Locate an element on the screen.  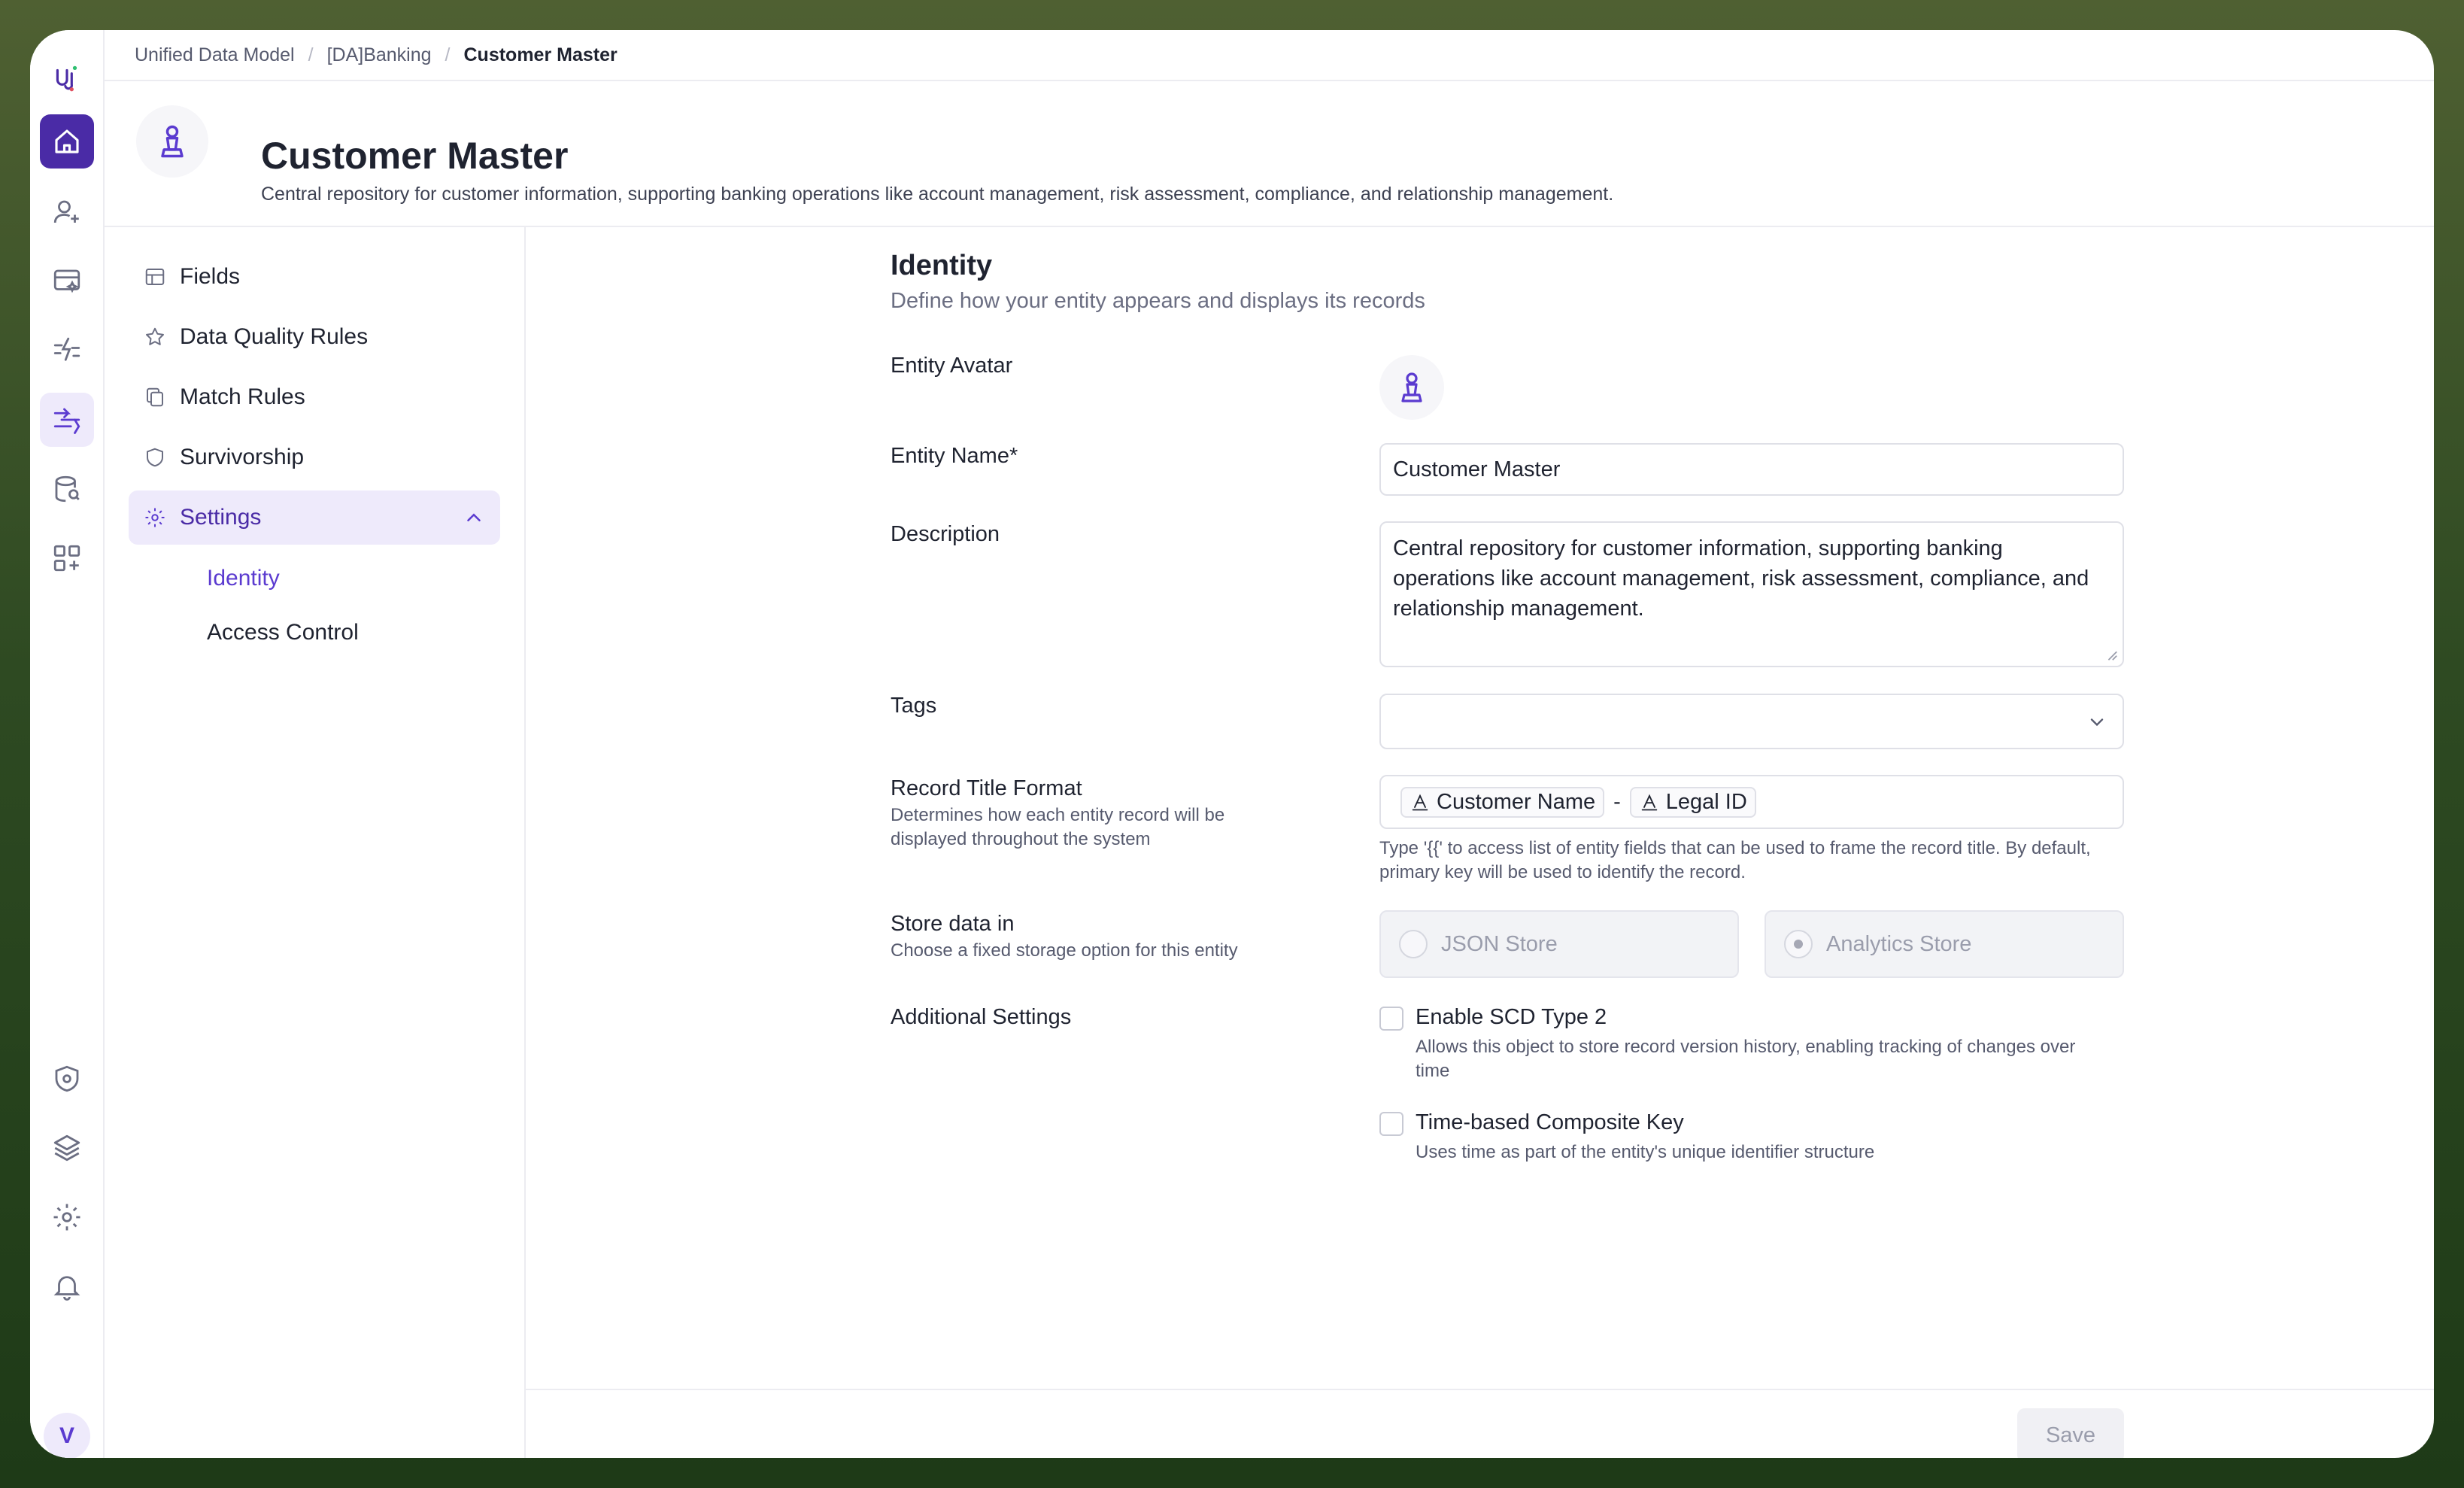
breadcrumb-current: Customer Master is located at coordinates (540, 55).